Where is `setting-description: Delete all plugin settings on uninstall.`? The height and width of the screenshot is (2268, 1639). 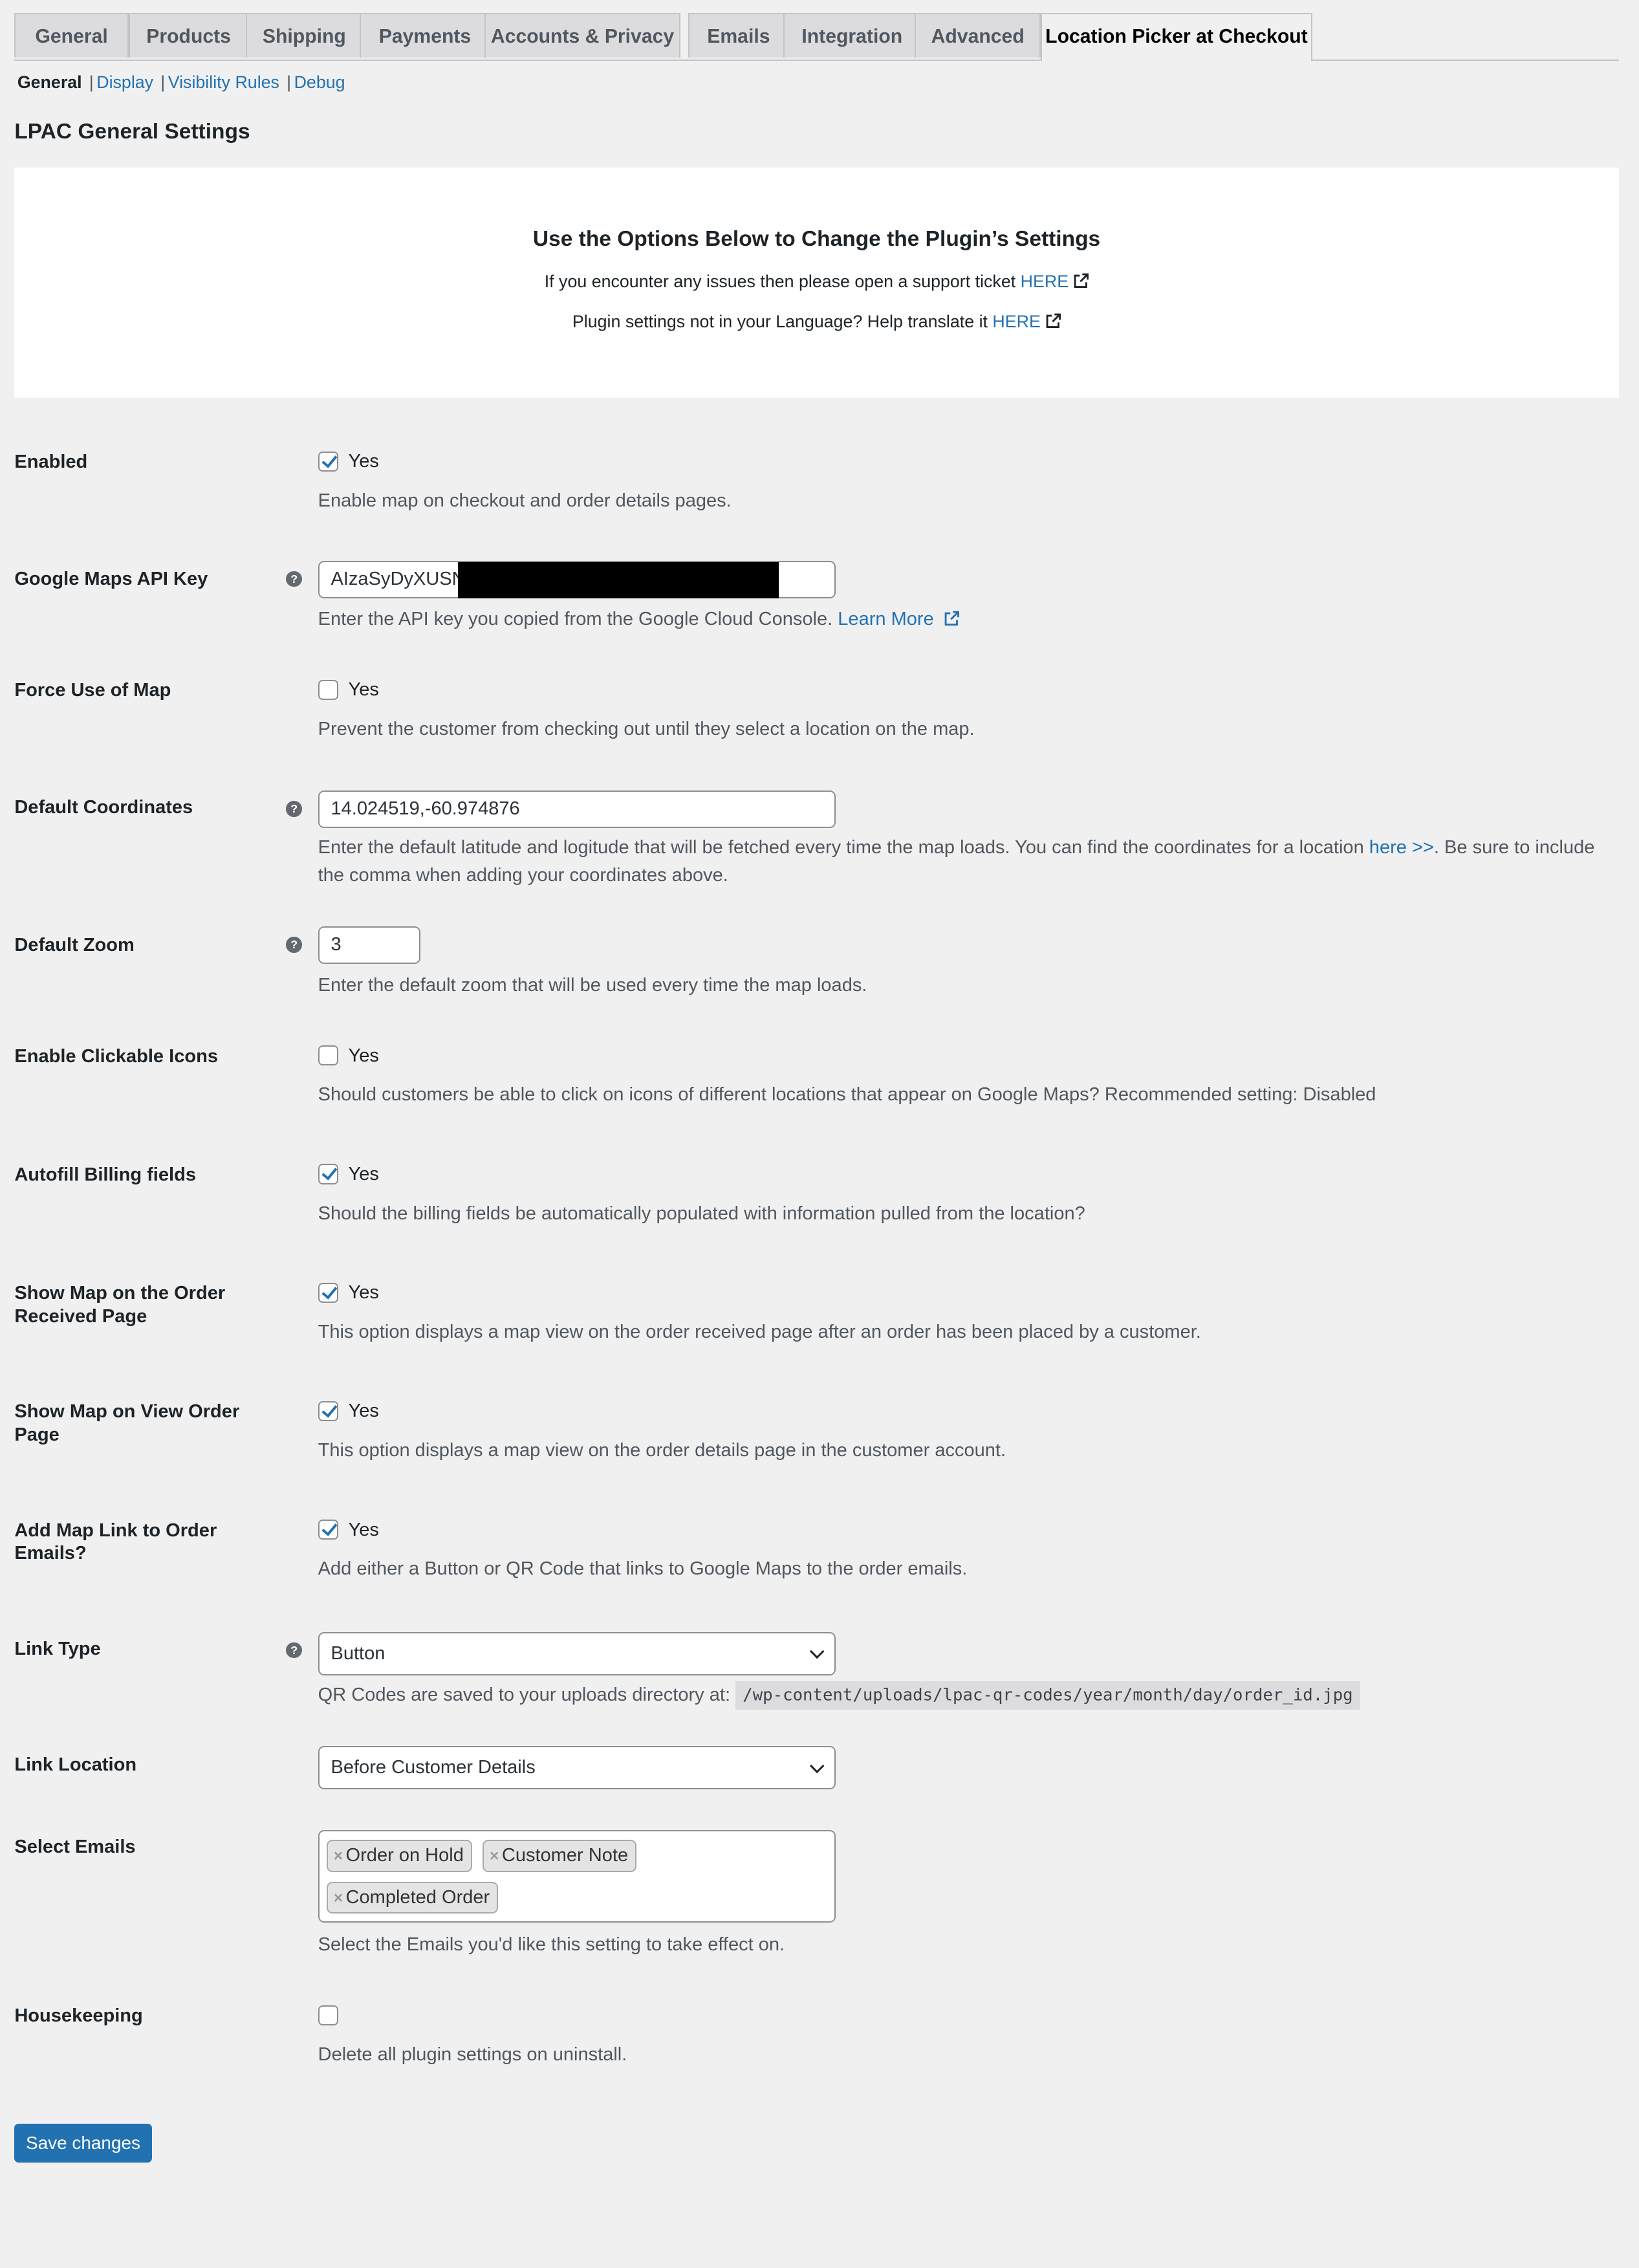 setting-description: Delete all plugin settings on uninstall. is located at coordinates (472, 2055).